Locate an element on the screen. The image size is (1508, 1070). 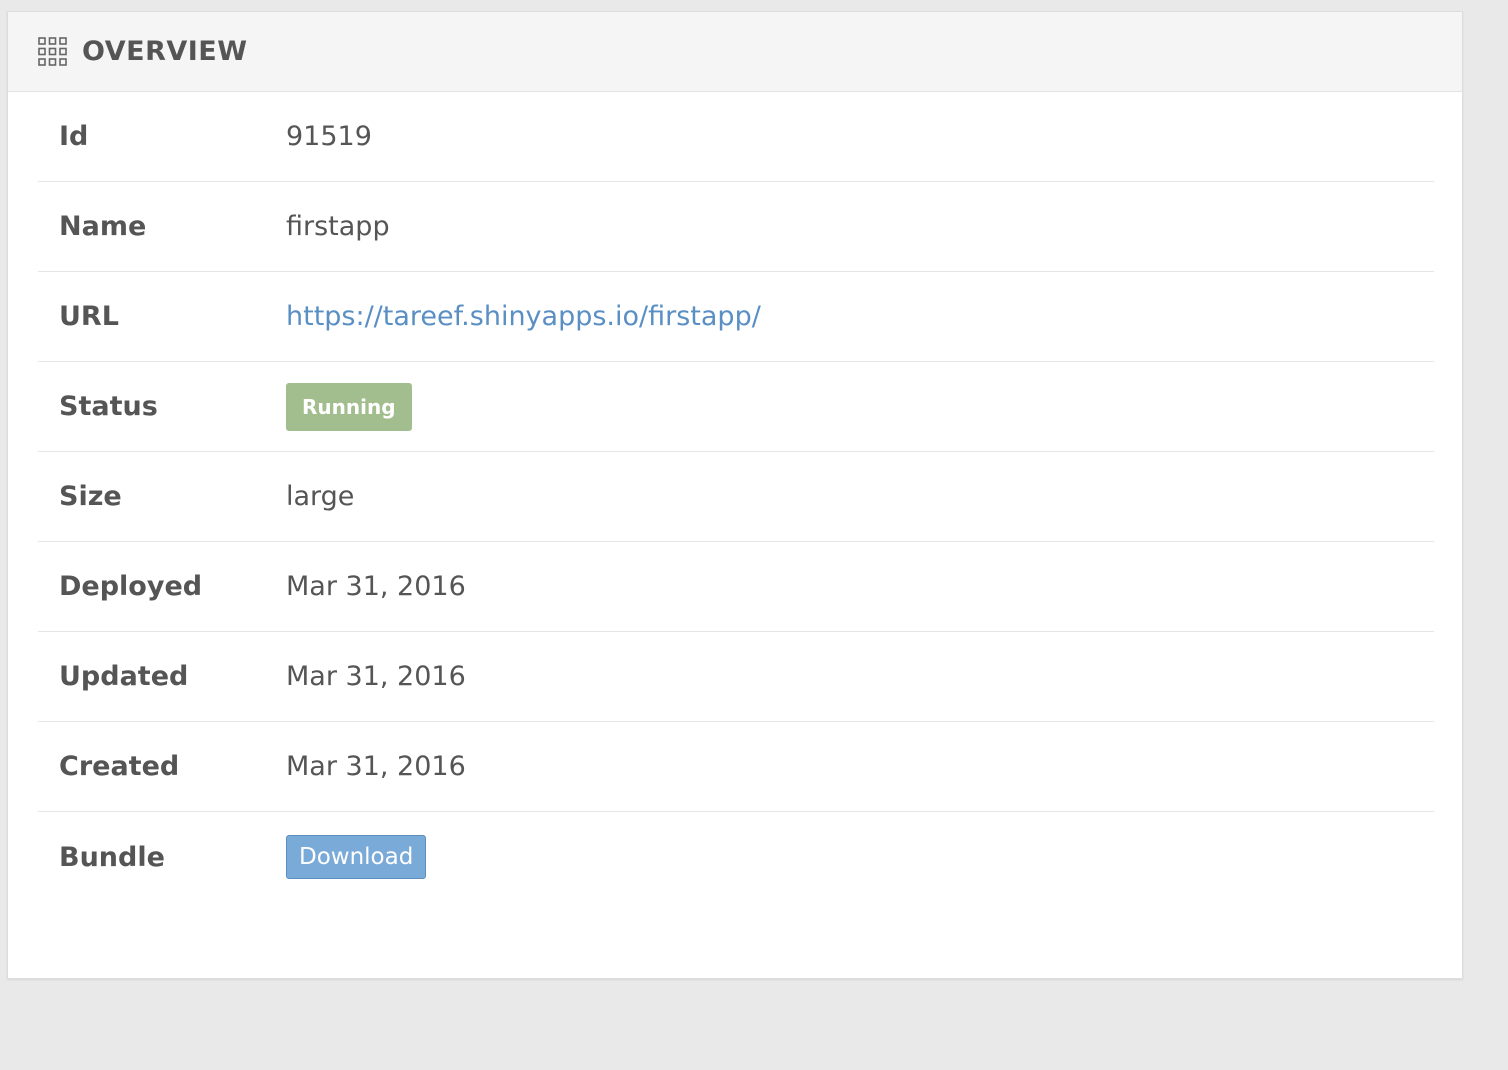
row-label: Created is located at coordinates (119, 766).